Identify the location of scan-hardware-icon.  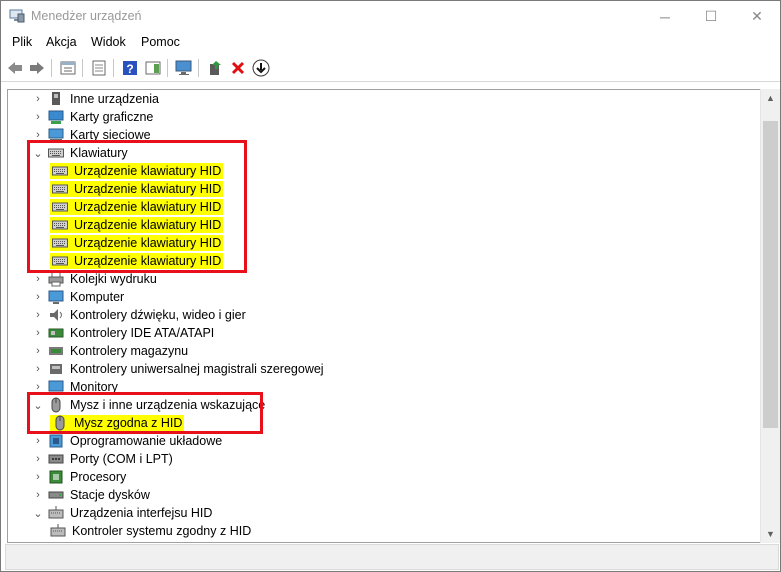
(261, 68).